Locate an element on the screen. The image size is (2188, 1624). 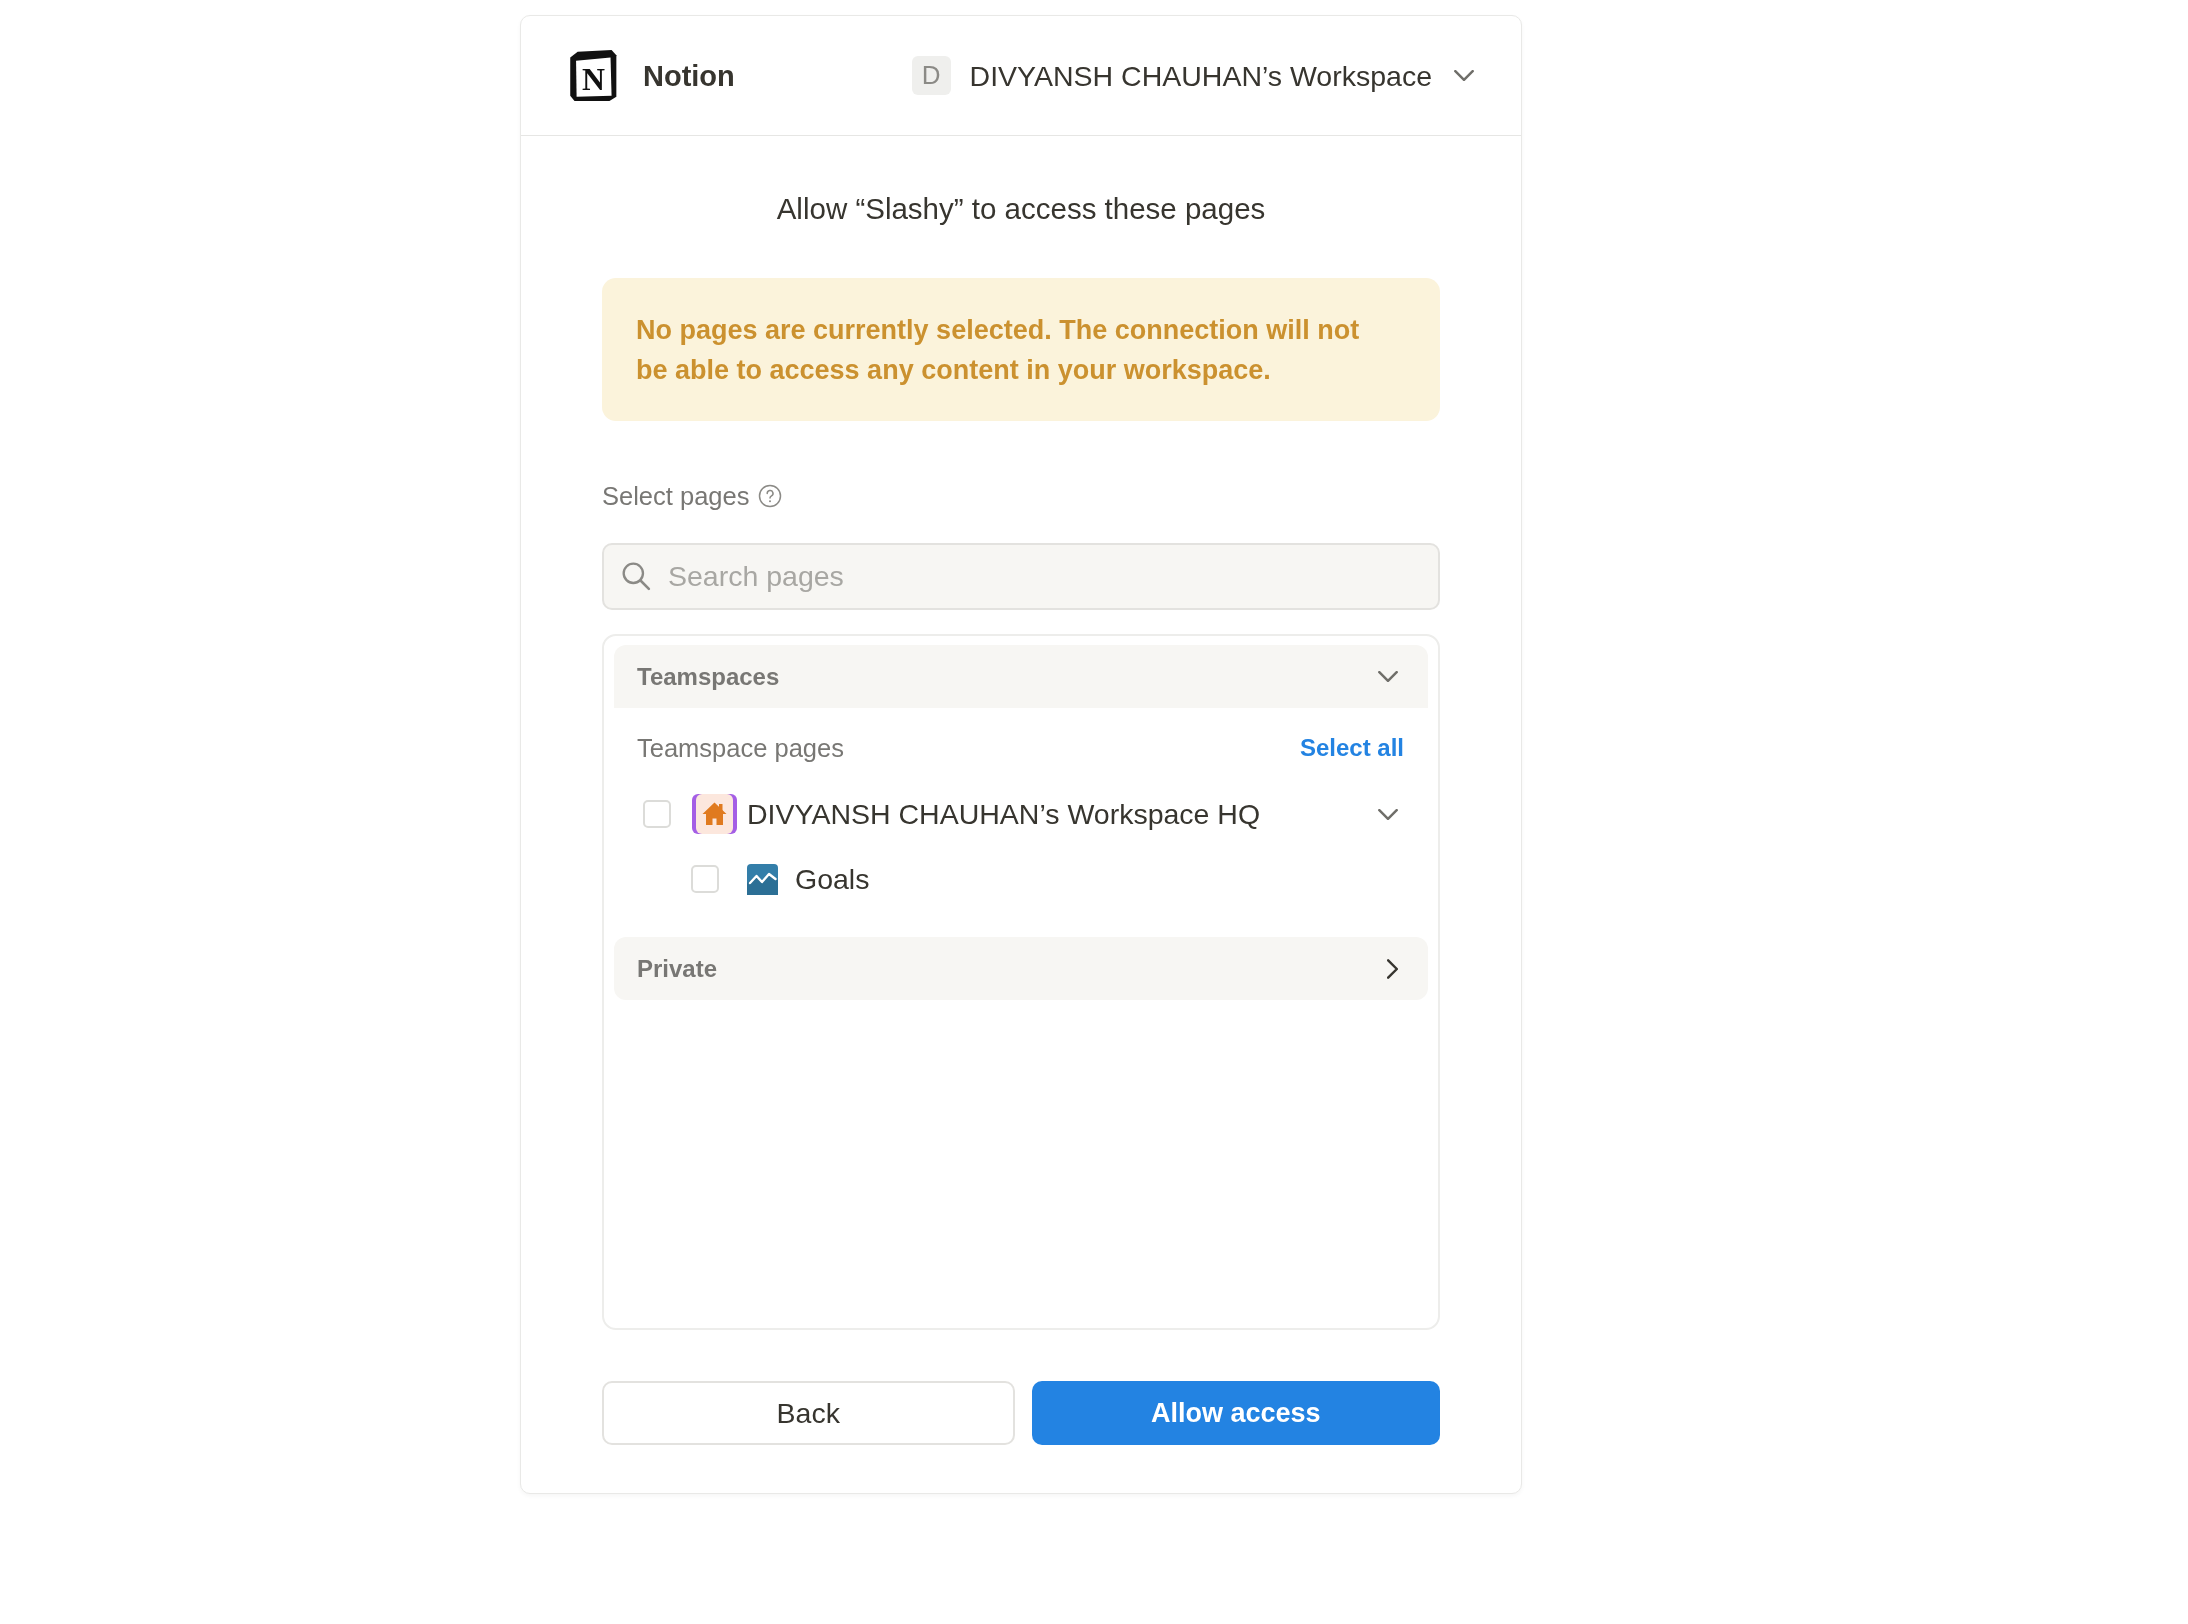
allow-access-button: Allow access is located at coordinates (1235, 1413).